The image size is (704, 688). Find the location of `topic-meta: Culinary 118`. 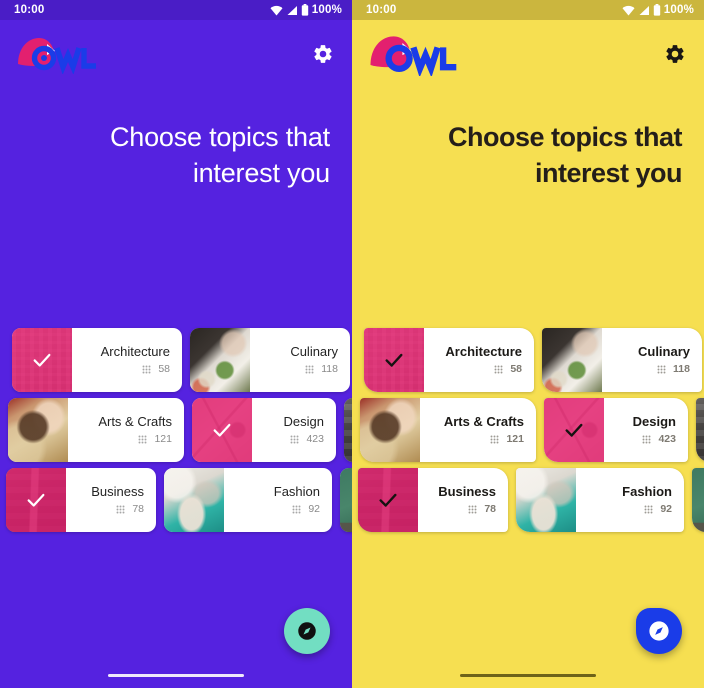

topic-meta: Culinary 118 is located at coordinates (652, 360).